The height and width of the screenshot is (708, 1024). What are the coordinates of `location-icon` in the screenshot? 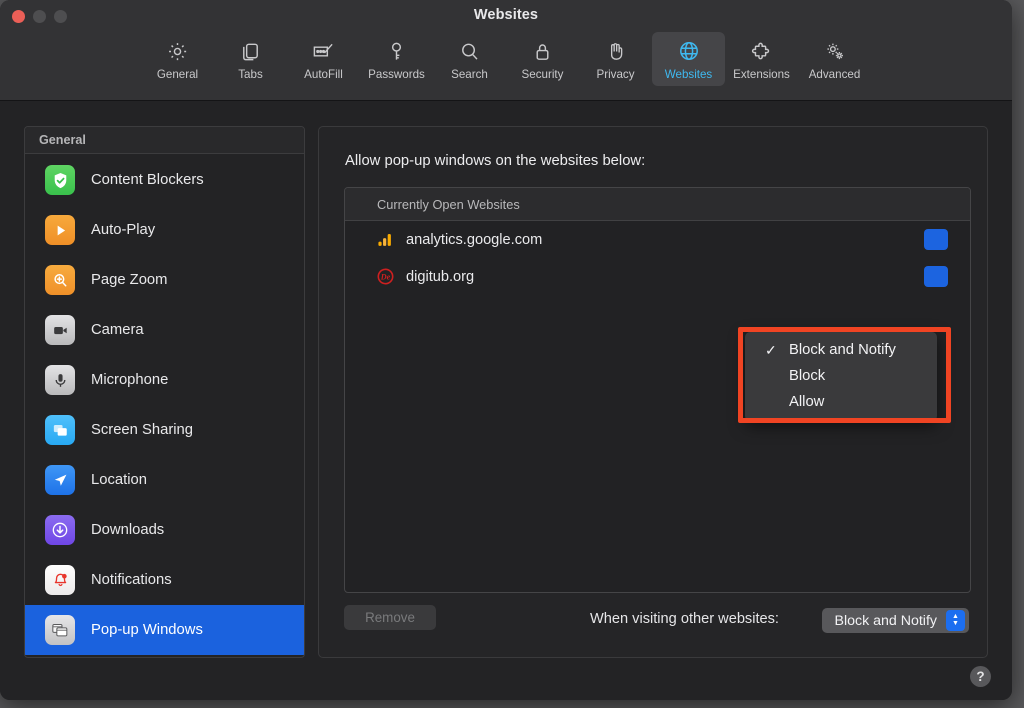 It's located at (60, 480).